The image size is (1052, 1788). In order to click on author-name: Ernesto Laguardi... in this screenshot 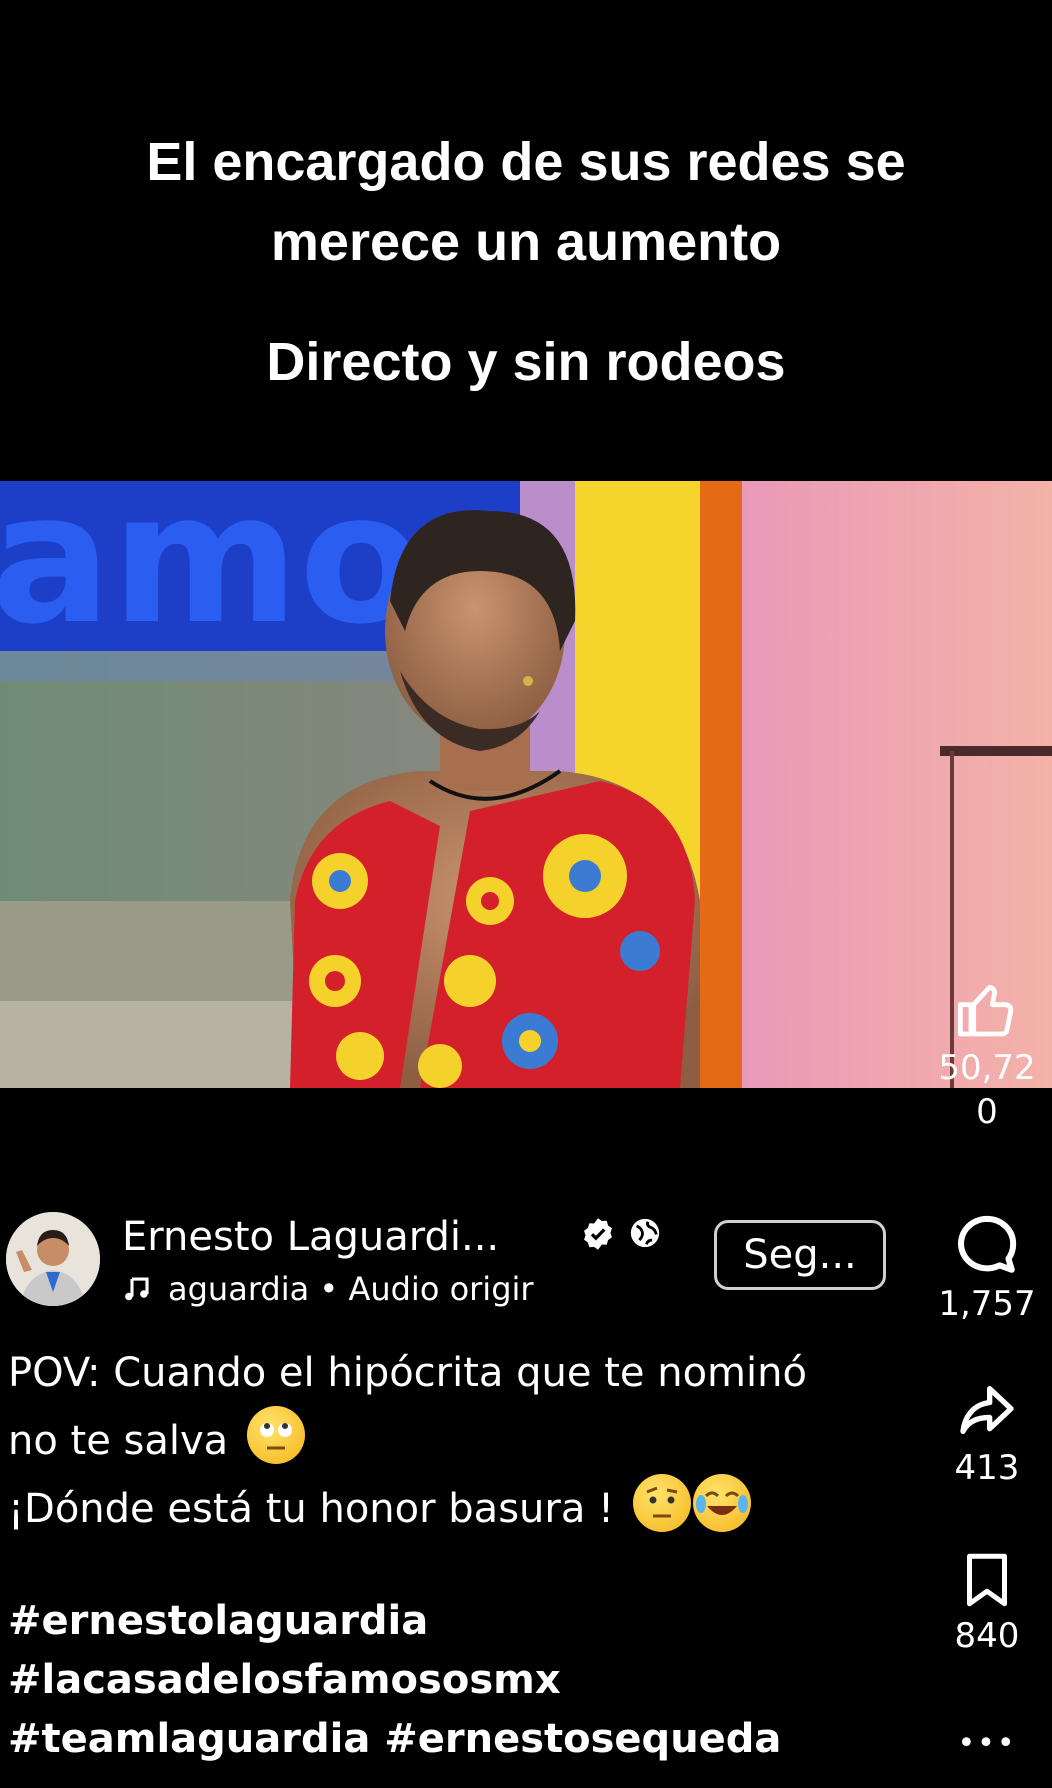, I will do `click(310, 1237)`.